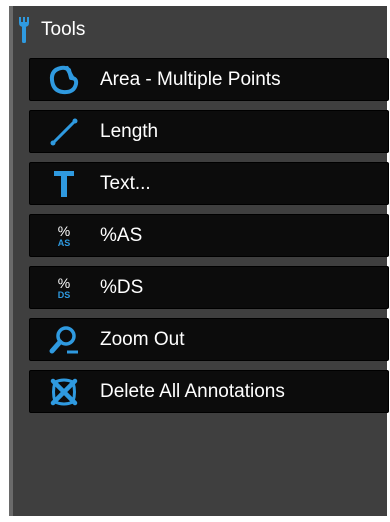 The height and width of the screenshot is (522, 390). What do you see at coordinates (209, 131) in the screenshot?
I see `tool-length: Length` at bounding box center [209, 131].